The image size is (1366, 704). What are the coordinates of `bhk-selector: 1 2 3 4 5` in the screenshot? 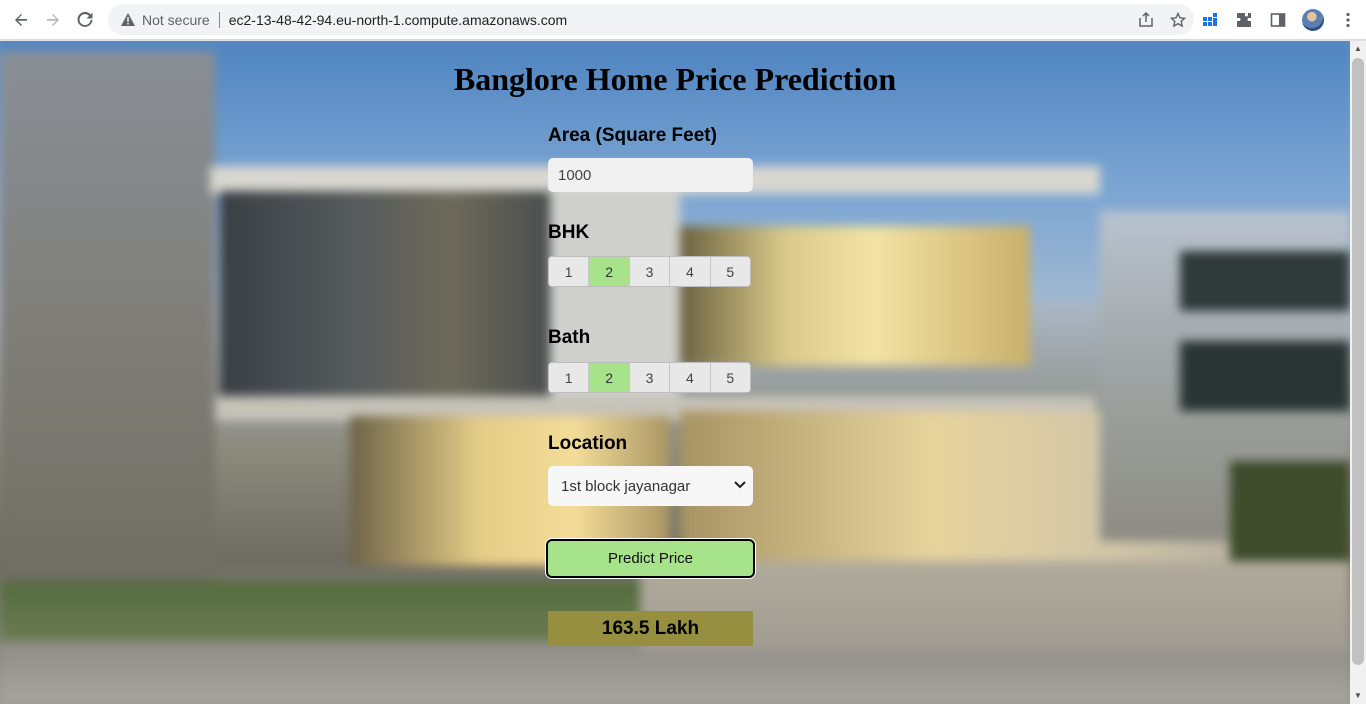 It's located at (649, 271).